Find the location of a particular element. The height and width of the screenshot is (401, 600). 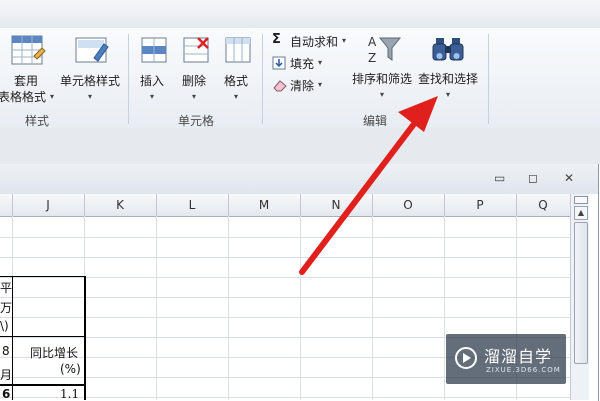

arrow-head is located at coordinates (418, 114).